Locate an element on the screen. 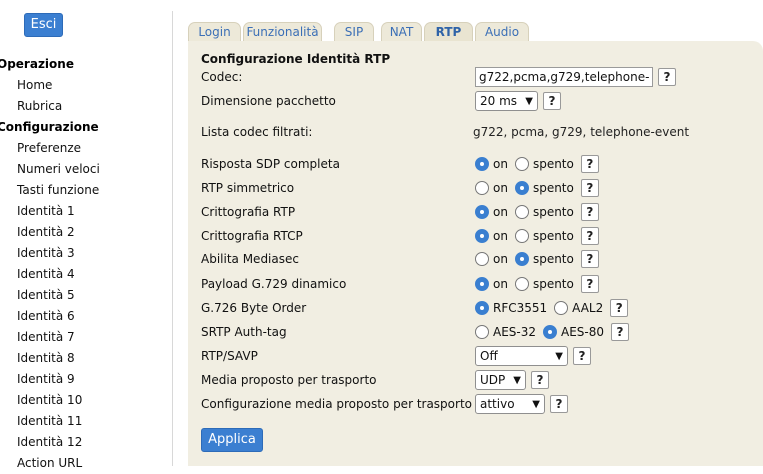 The image size is (763, 474). srtp-label: SRTP Auth-tag is located at coordinates (244, 332).